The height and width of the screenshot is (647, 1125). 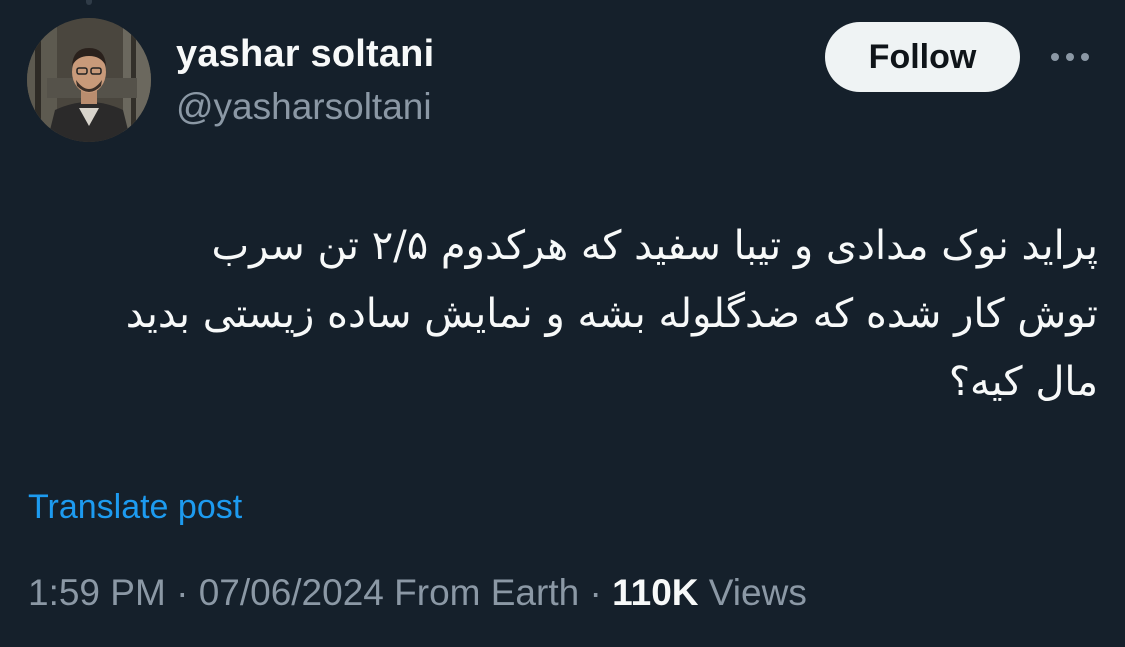 I want to click on author-handle: @yasharsoltani, so click(x=304, y=107).